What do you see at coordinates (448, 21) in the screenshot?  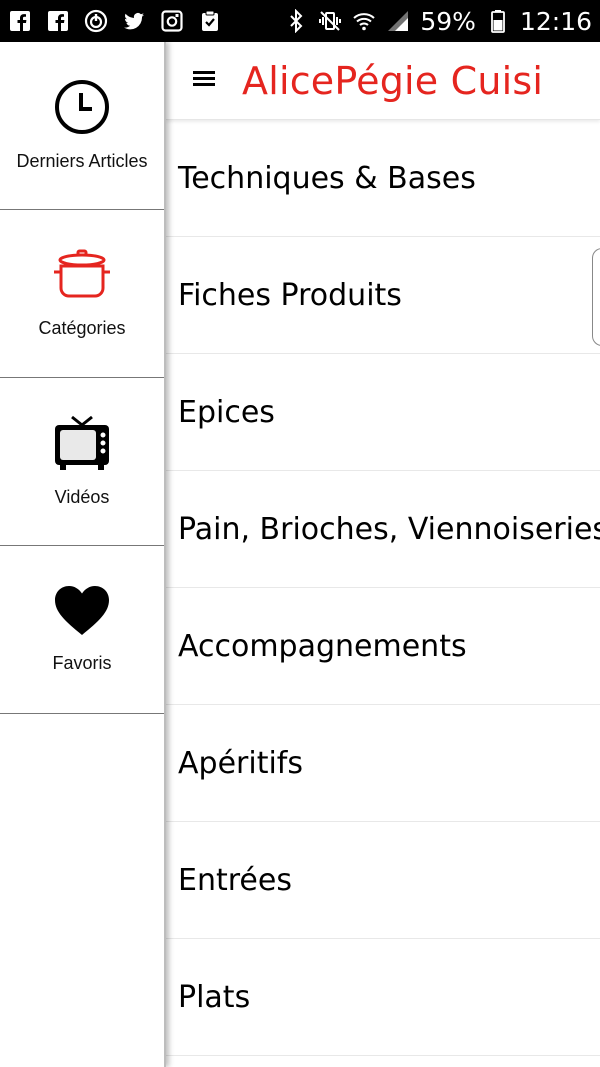 I see `battery-percent: 59%` at bounding box center [448, 21].